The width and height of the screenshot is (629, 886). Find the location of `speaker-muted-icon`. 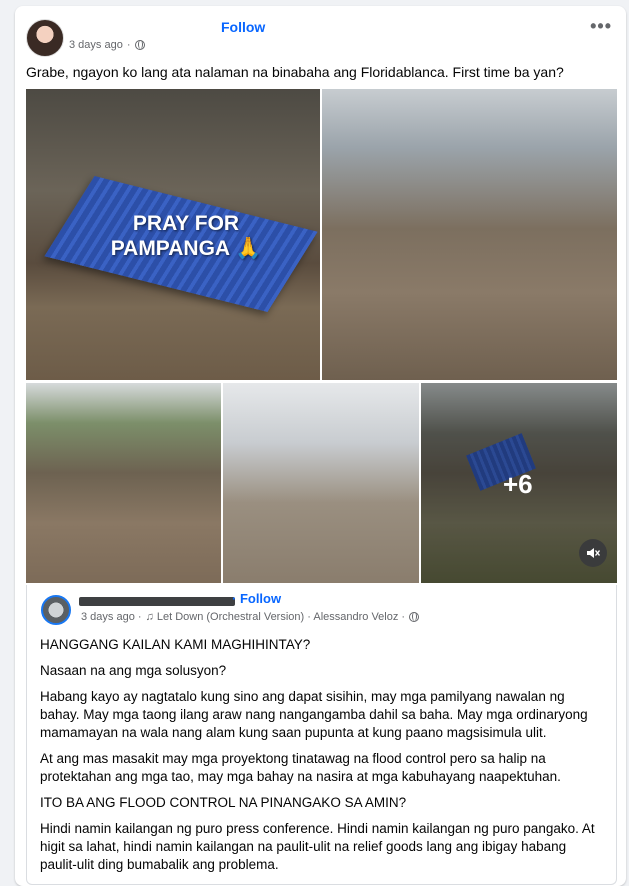

speaker-muted-icon is located at coordinates (593, 553).